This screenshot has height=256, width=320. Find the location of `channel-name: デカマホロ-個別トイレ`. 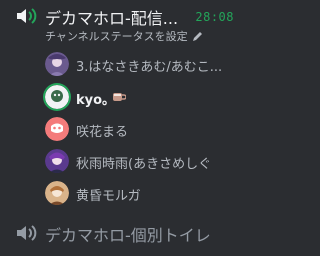

channel-name: デカマホロ-個別トイレ is located at coordinates (128, 235).